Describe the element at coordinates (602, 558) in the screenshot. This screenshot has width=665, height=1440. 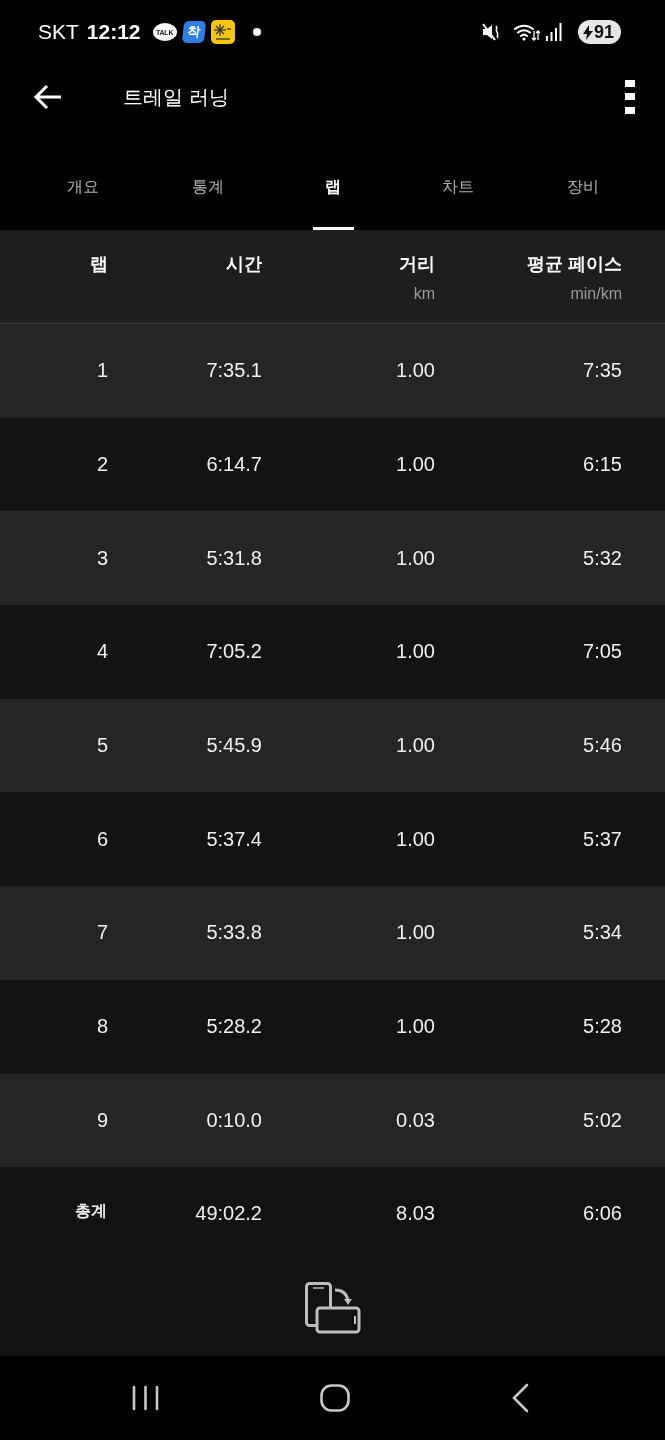
I see `table-cell: 5:32` at that location.